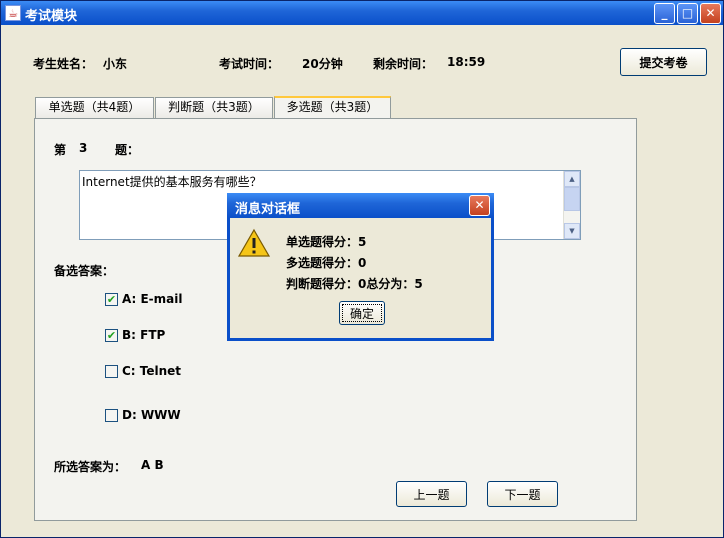 The image size is (724, 538). What do you see at coordinates (362, 313) in the screenshot?
I see `ok-button: 确定` at bounding box center [362, 313].